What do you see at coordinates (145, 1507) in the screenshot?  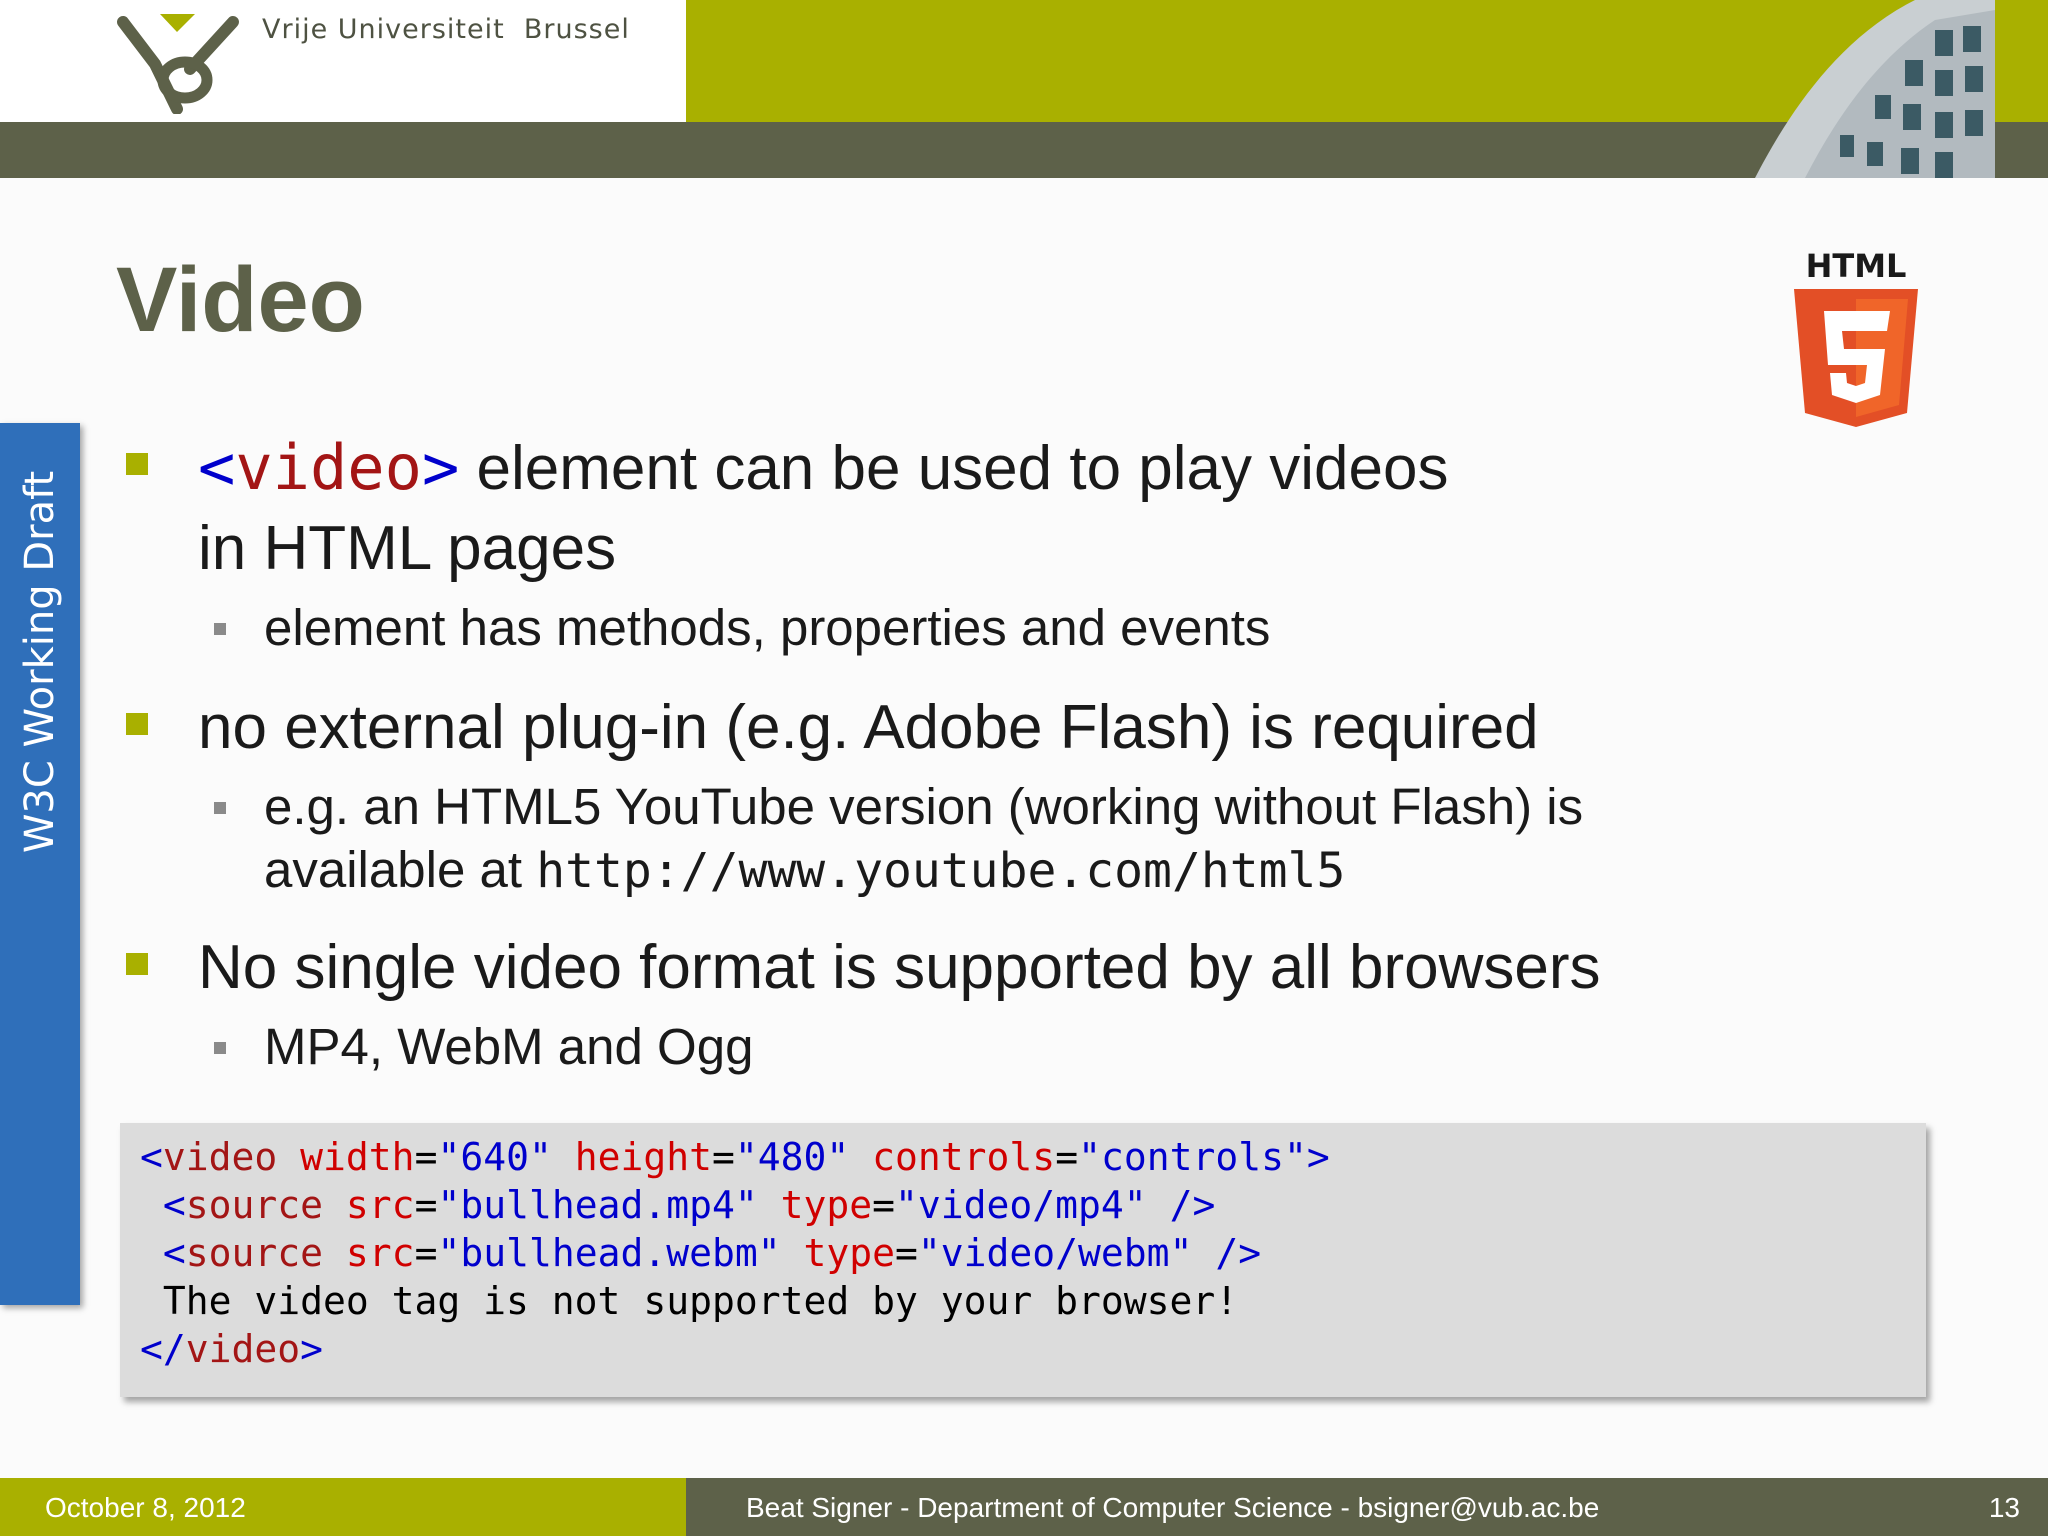 I see `footer-date: October 8, 2012` at bounding box center [145, 1507].